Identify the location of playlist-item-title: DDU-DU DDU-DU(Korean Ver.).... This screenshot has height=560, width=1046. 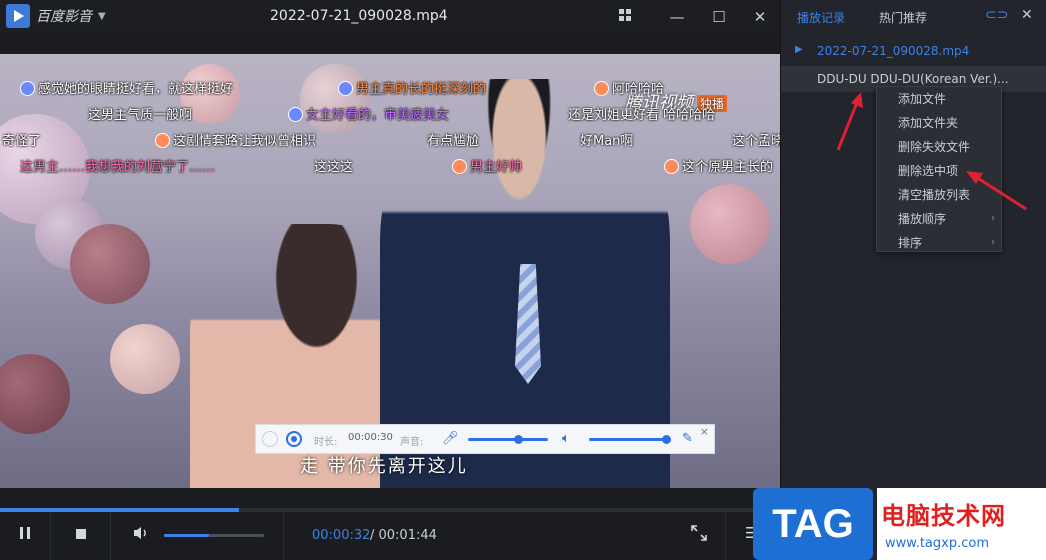
(913, 79).